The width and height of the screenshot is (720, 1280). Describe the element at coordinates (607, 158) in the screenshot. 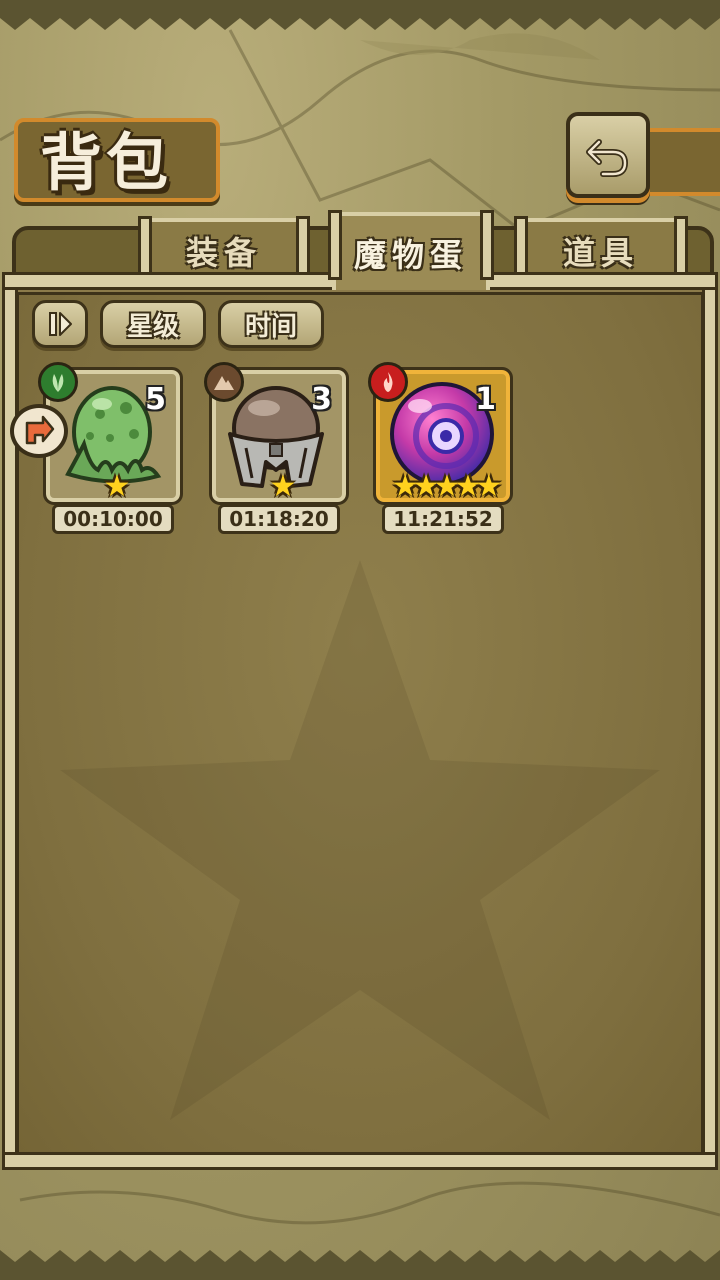

I see `back-arrow-icon` at that location.